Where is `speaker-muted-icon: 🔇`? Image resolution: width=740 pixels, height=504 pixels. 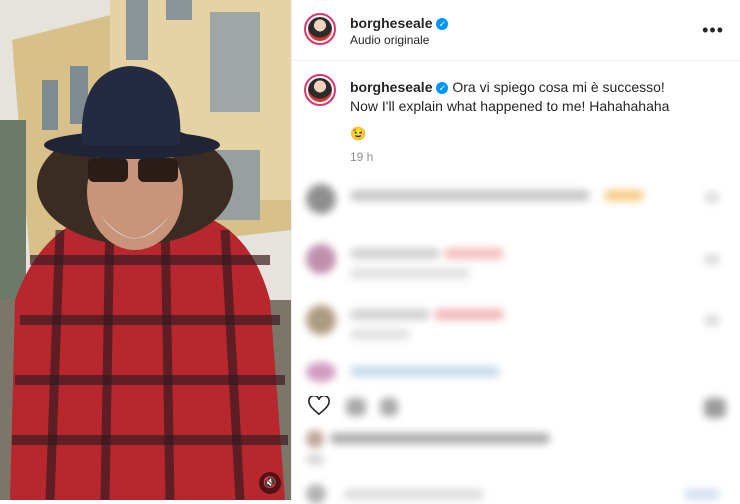 speaker-muted-icon: 🔇 is located at coordinates (270, 483).